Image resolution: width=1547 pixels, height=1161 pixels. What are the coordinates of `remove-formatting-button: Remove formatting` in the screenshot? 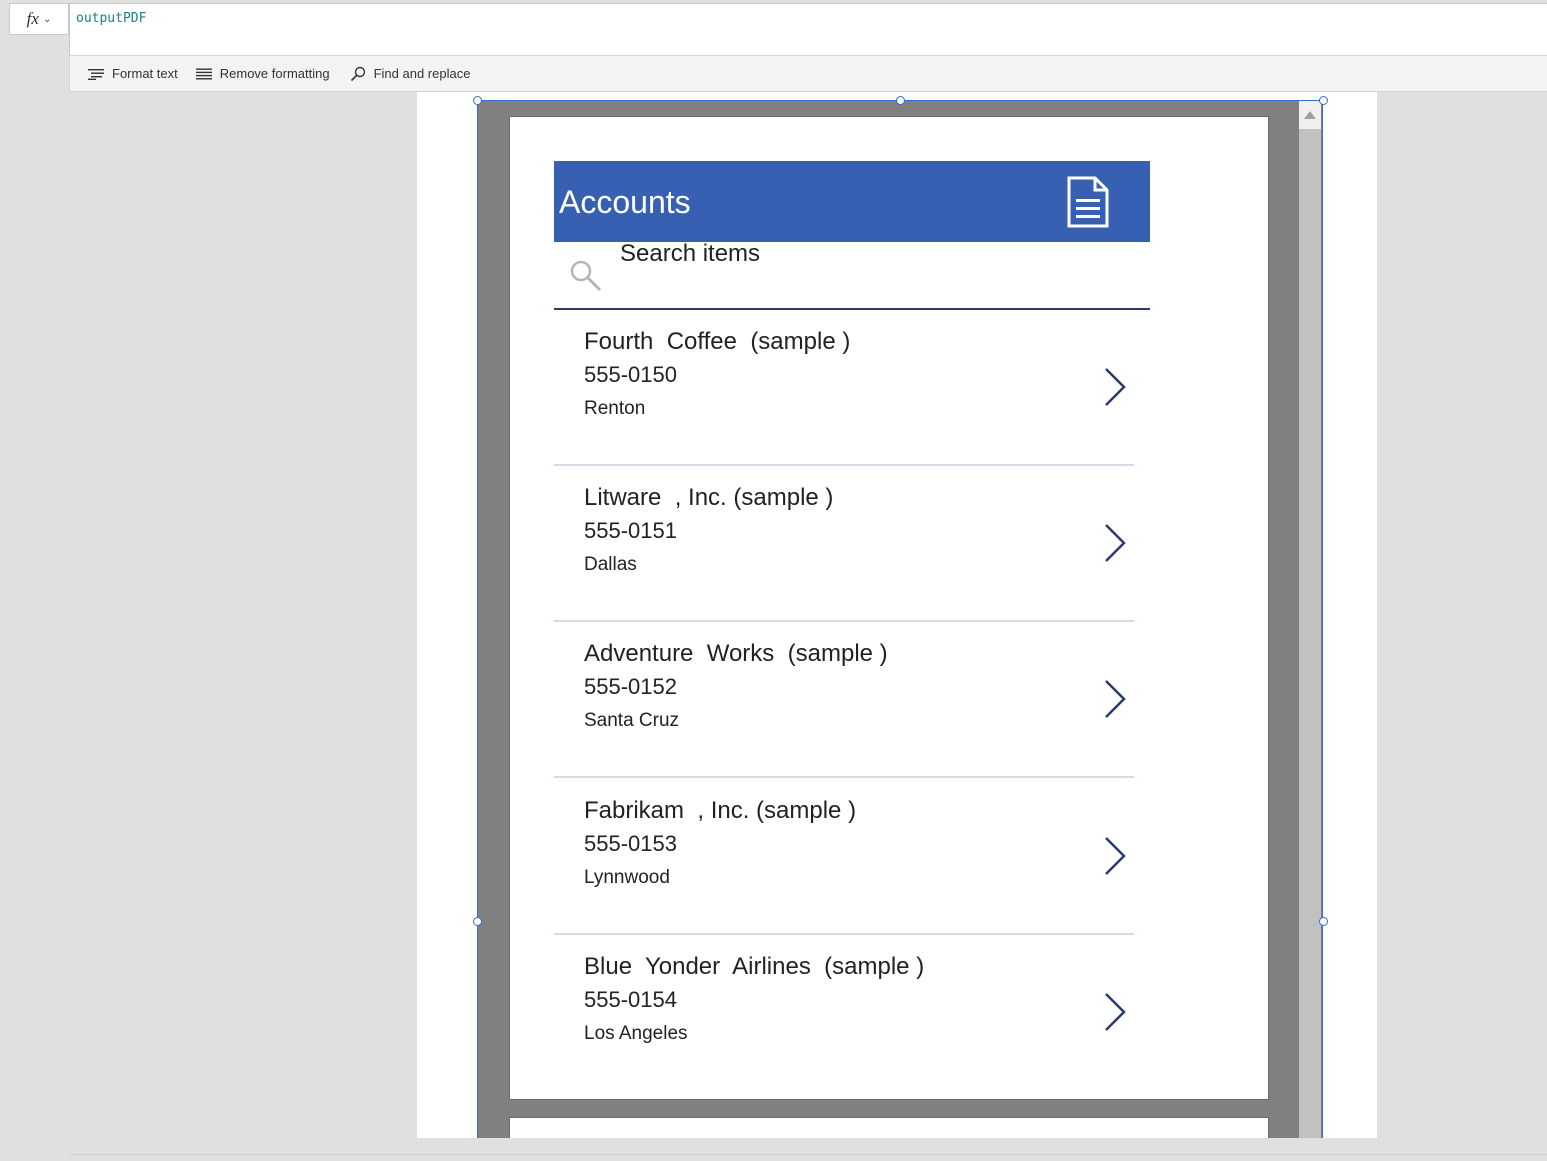 It's located at (262, 73).